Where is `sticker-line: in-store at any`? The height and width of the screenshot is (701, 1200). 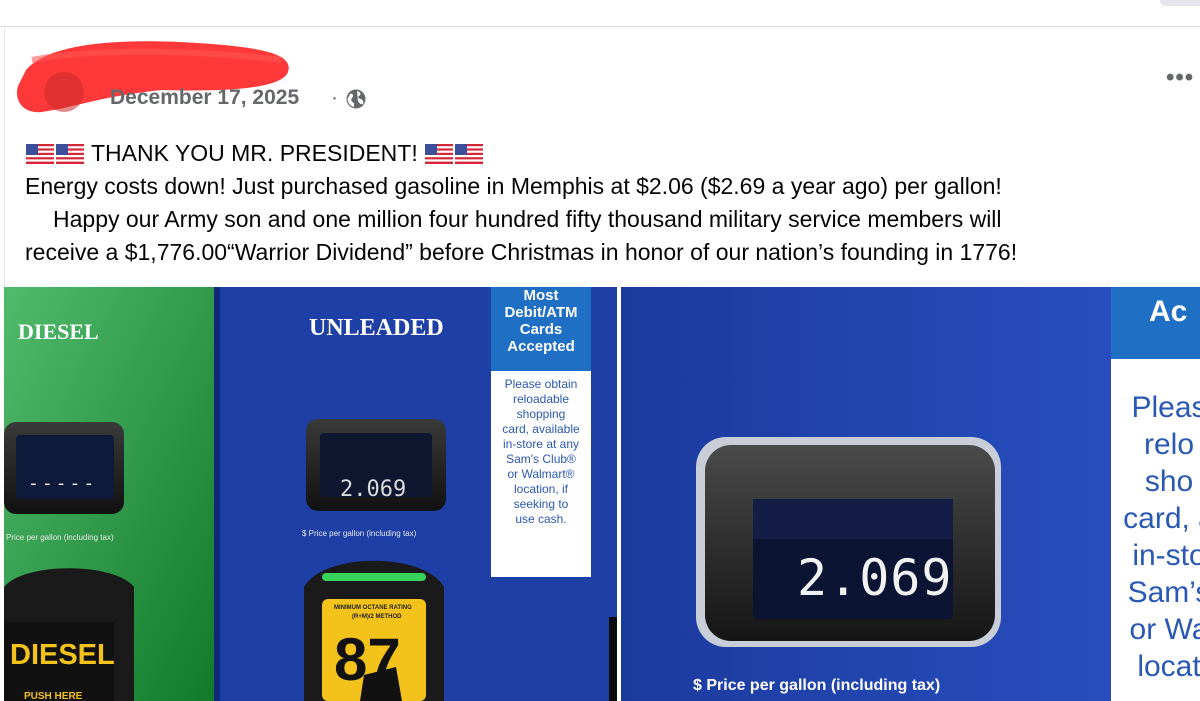 sticker-line: in-store at any is located at coordinates (541, 444).